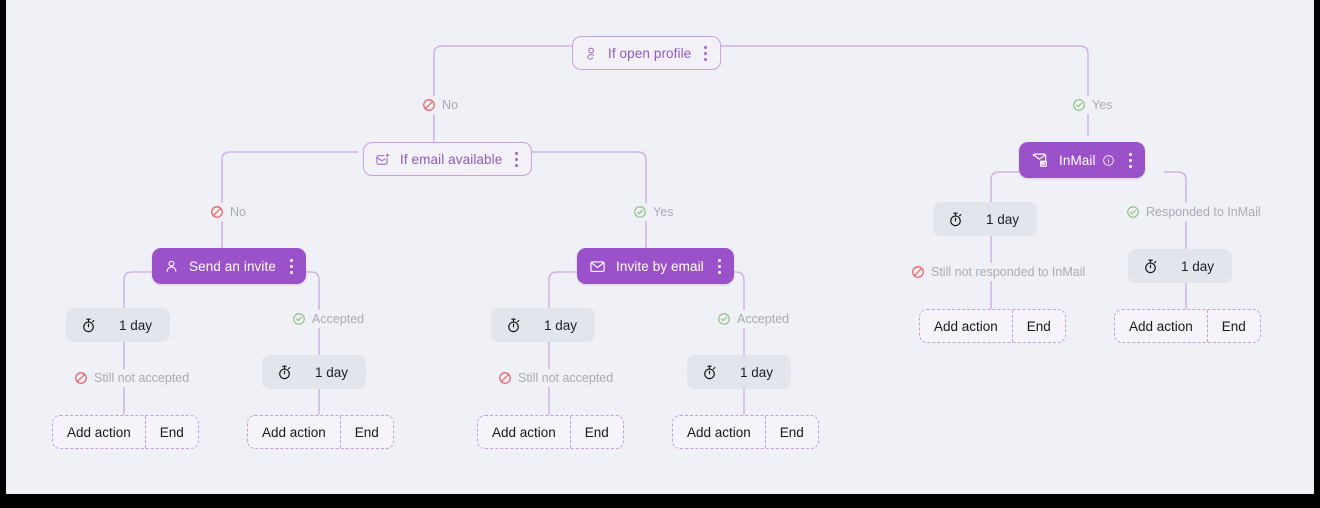 The width and height of the screenshot is (1320, 508). Describe the element at coordinates (451, 159) in the screenshot. I see `node-label: If email available` at that location.